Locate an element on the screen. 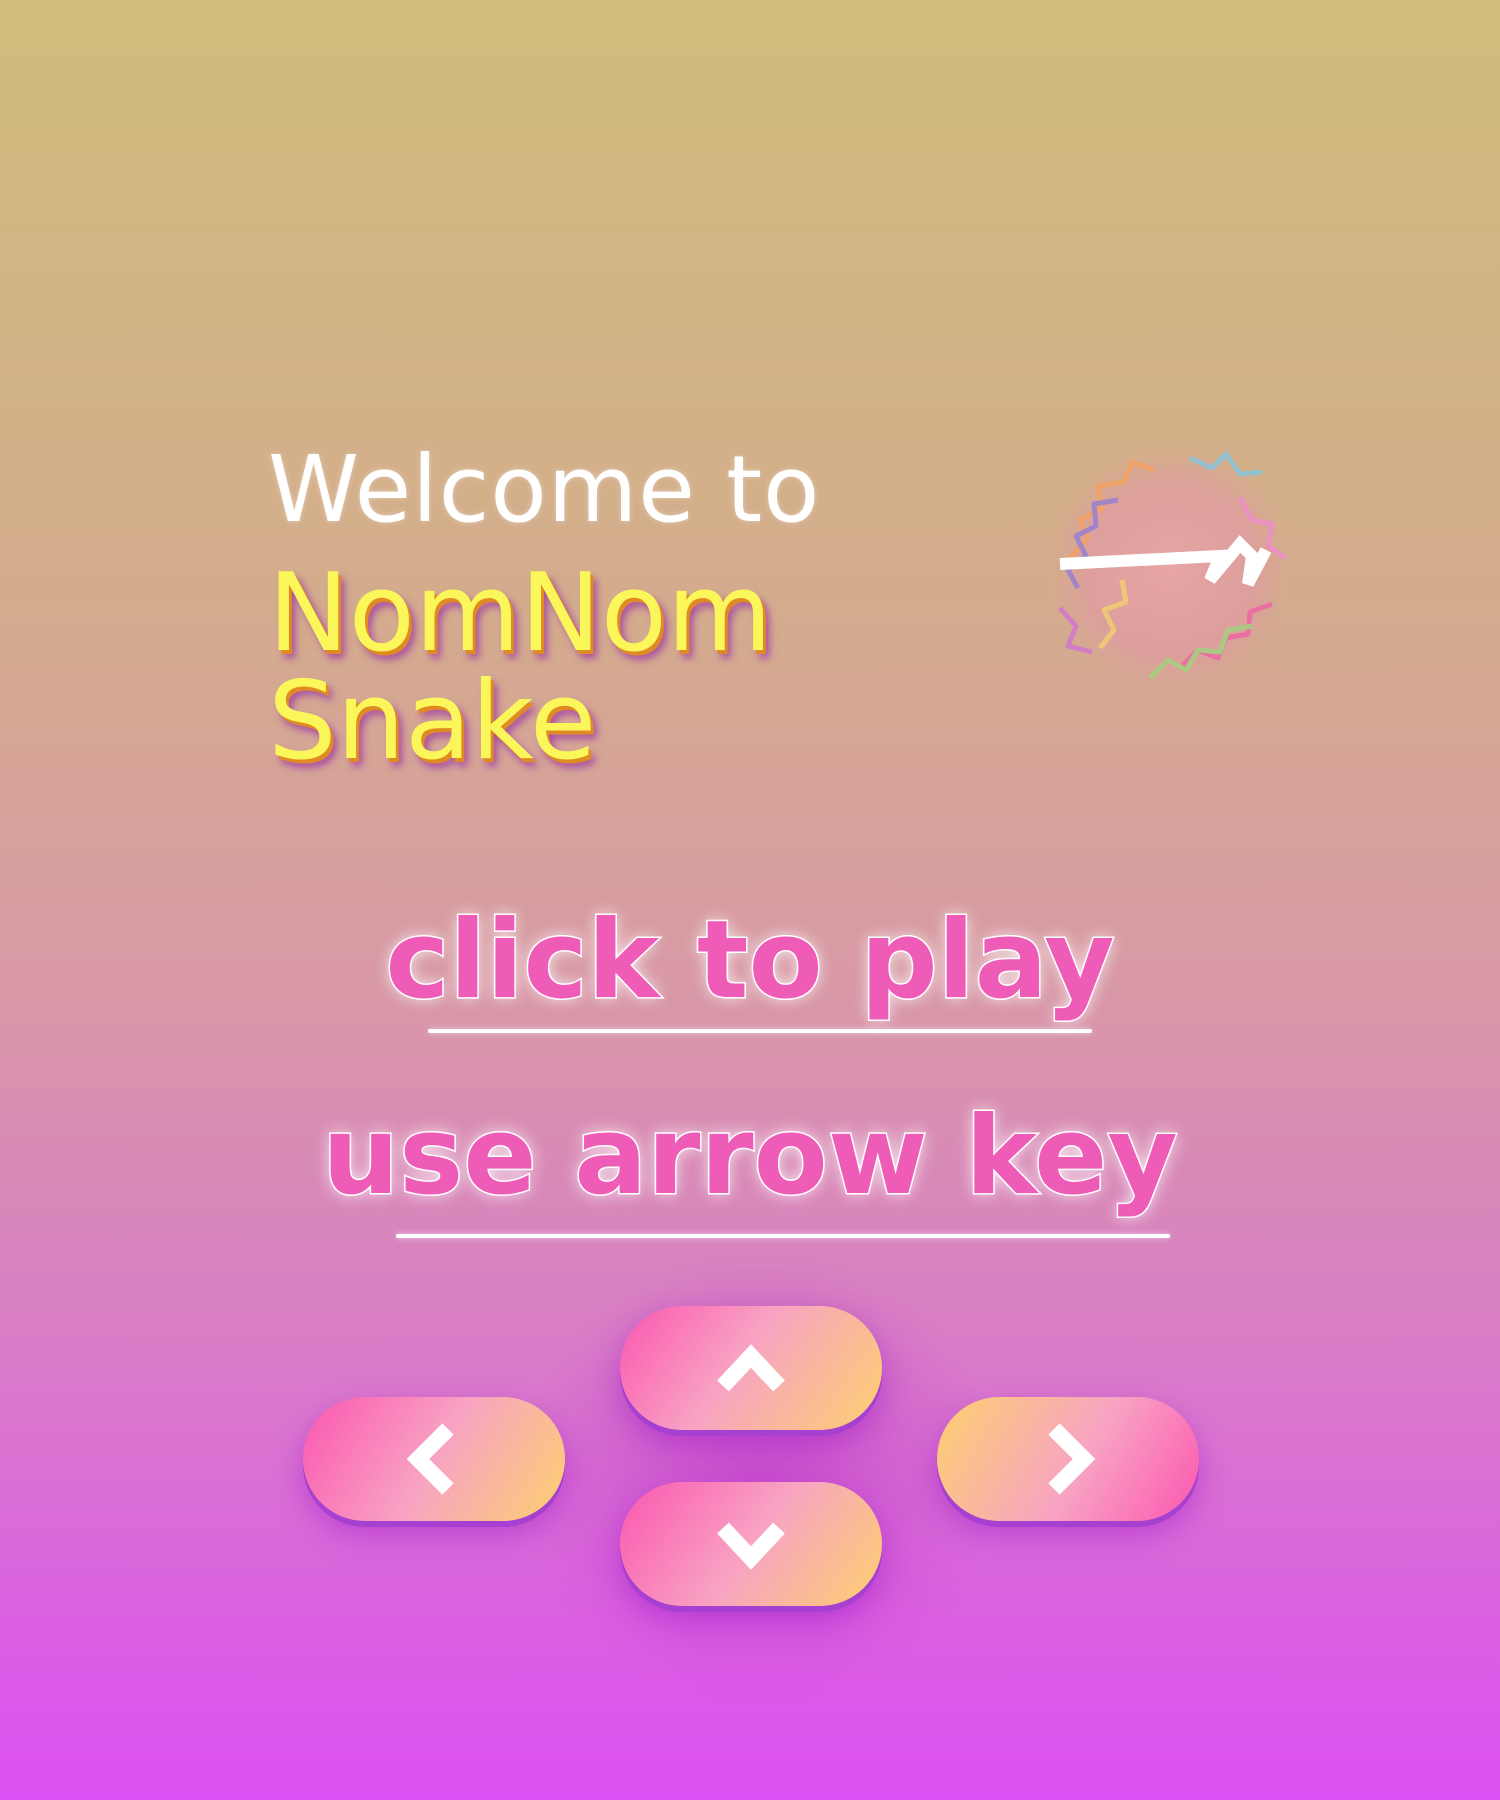  instruction-underline is located at coordinates (783, 1236).